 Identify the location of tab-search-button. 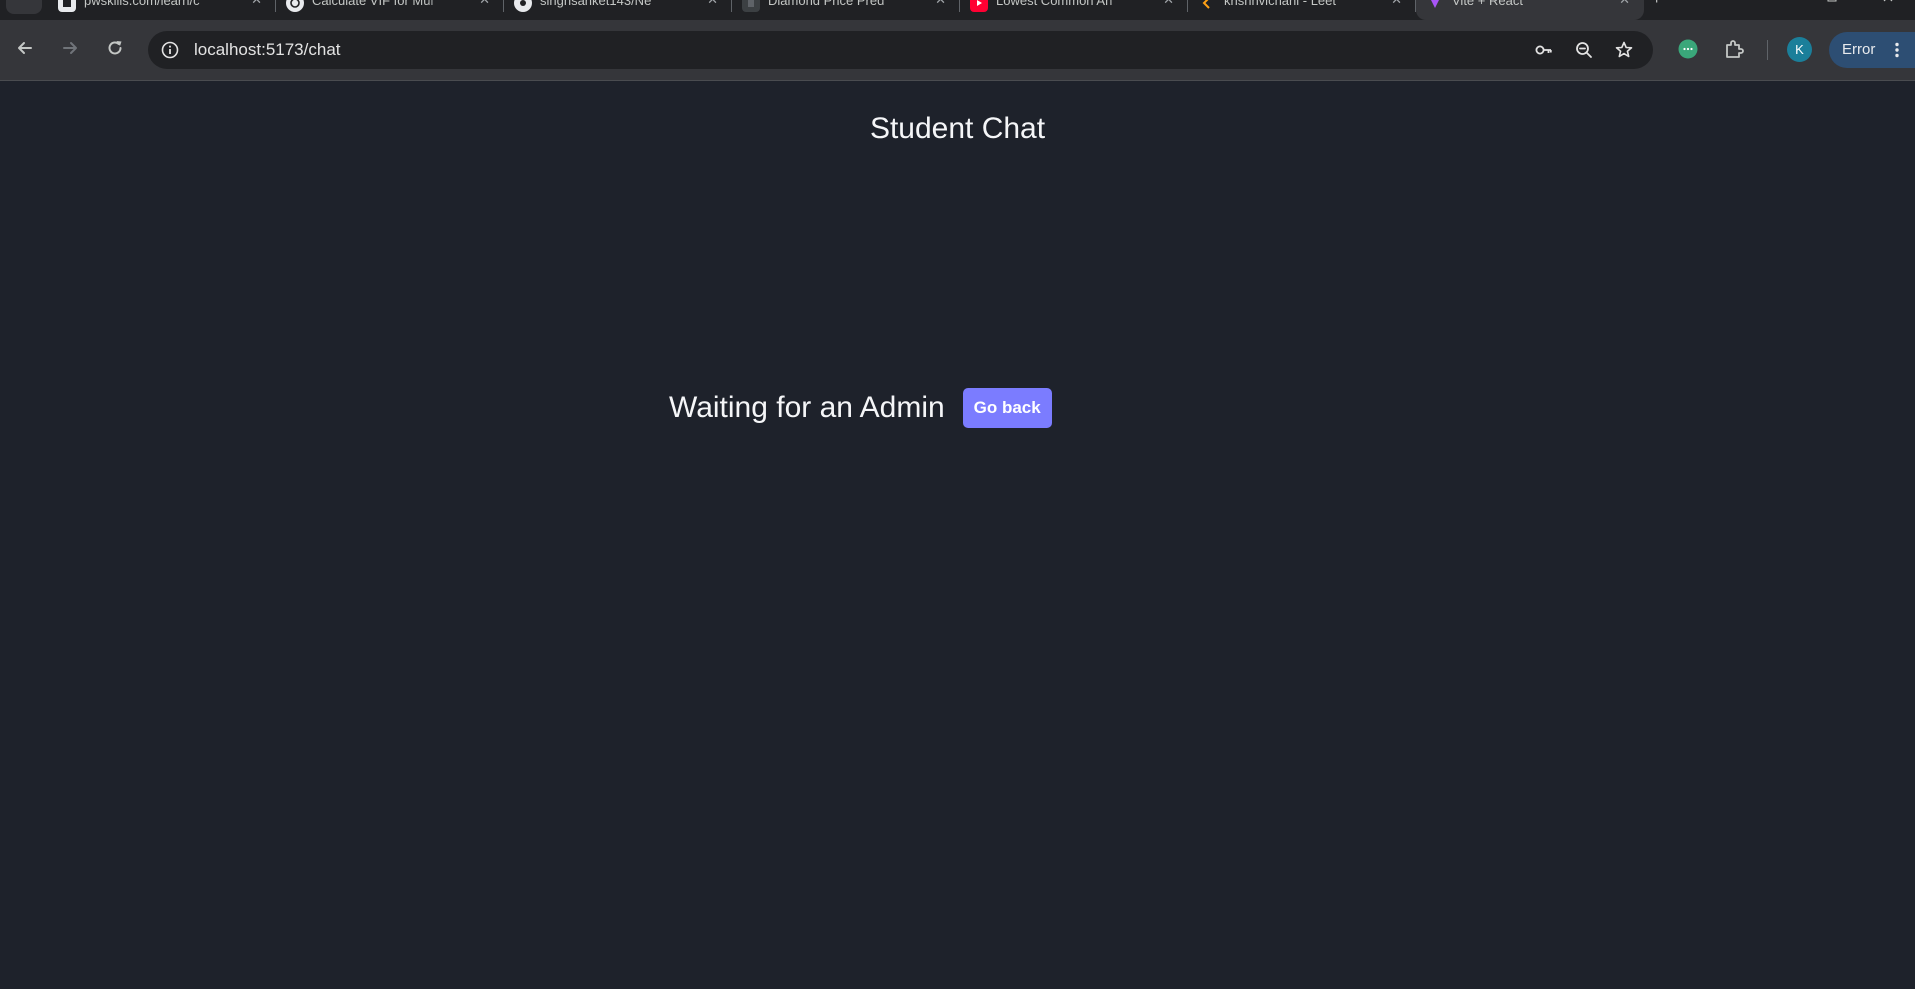
(24, 7).